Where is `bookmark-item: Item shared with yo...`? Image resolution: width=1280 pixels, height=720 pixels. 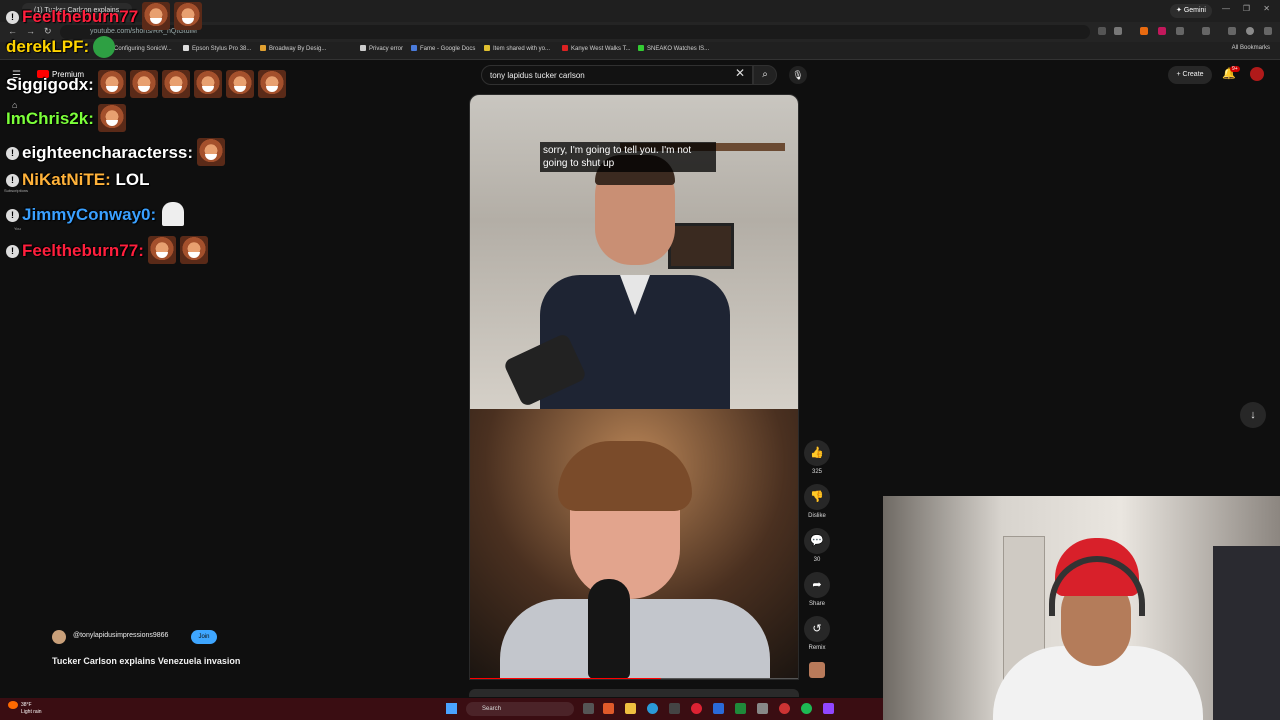 bookmark-item: Item shared with yo... is located at coordinates (517, 48).